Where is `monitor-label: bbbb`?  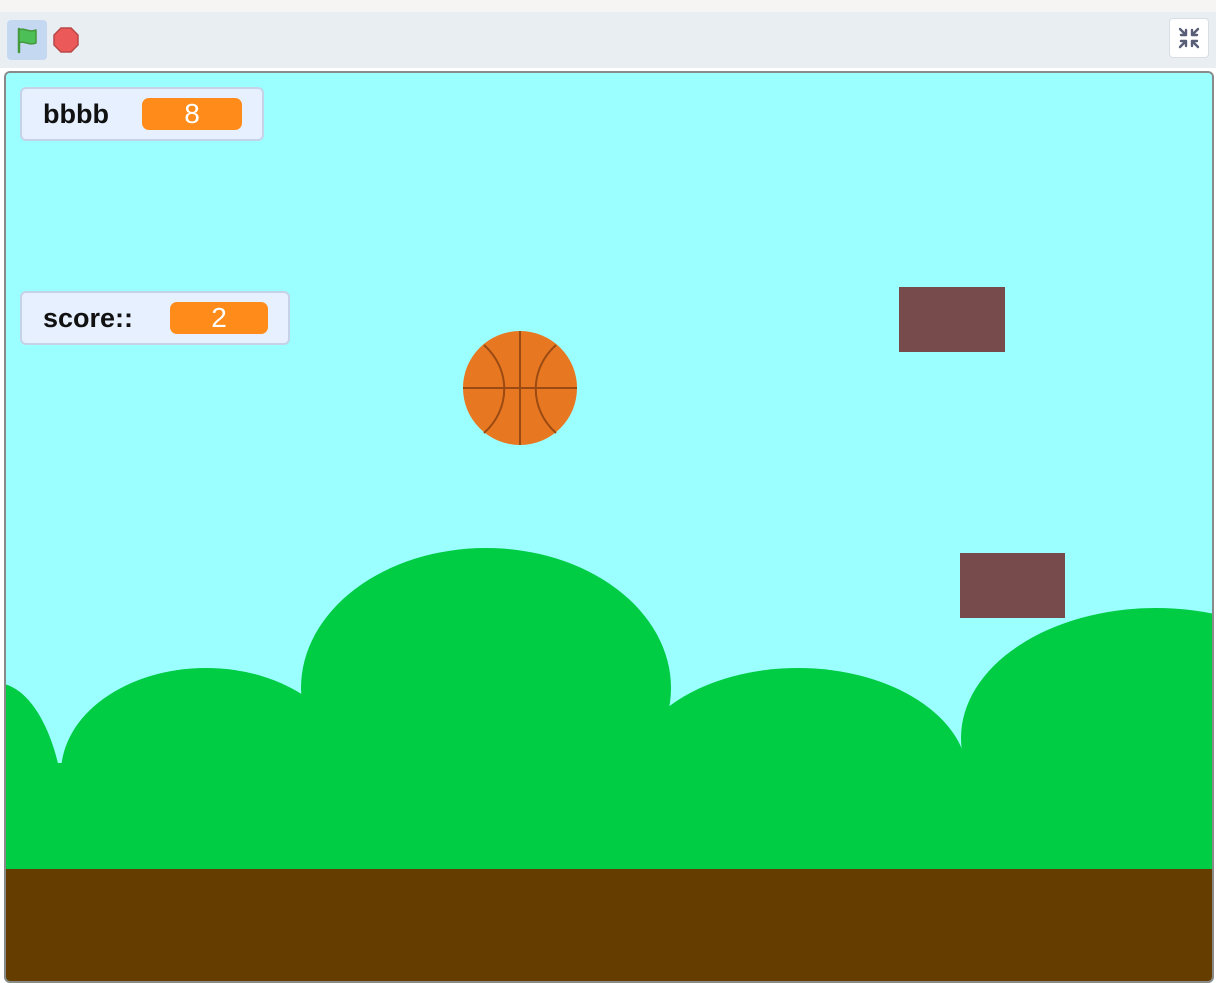
monitor-label: bbbb is located at coordinates (76, 113).